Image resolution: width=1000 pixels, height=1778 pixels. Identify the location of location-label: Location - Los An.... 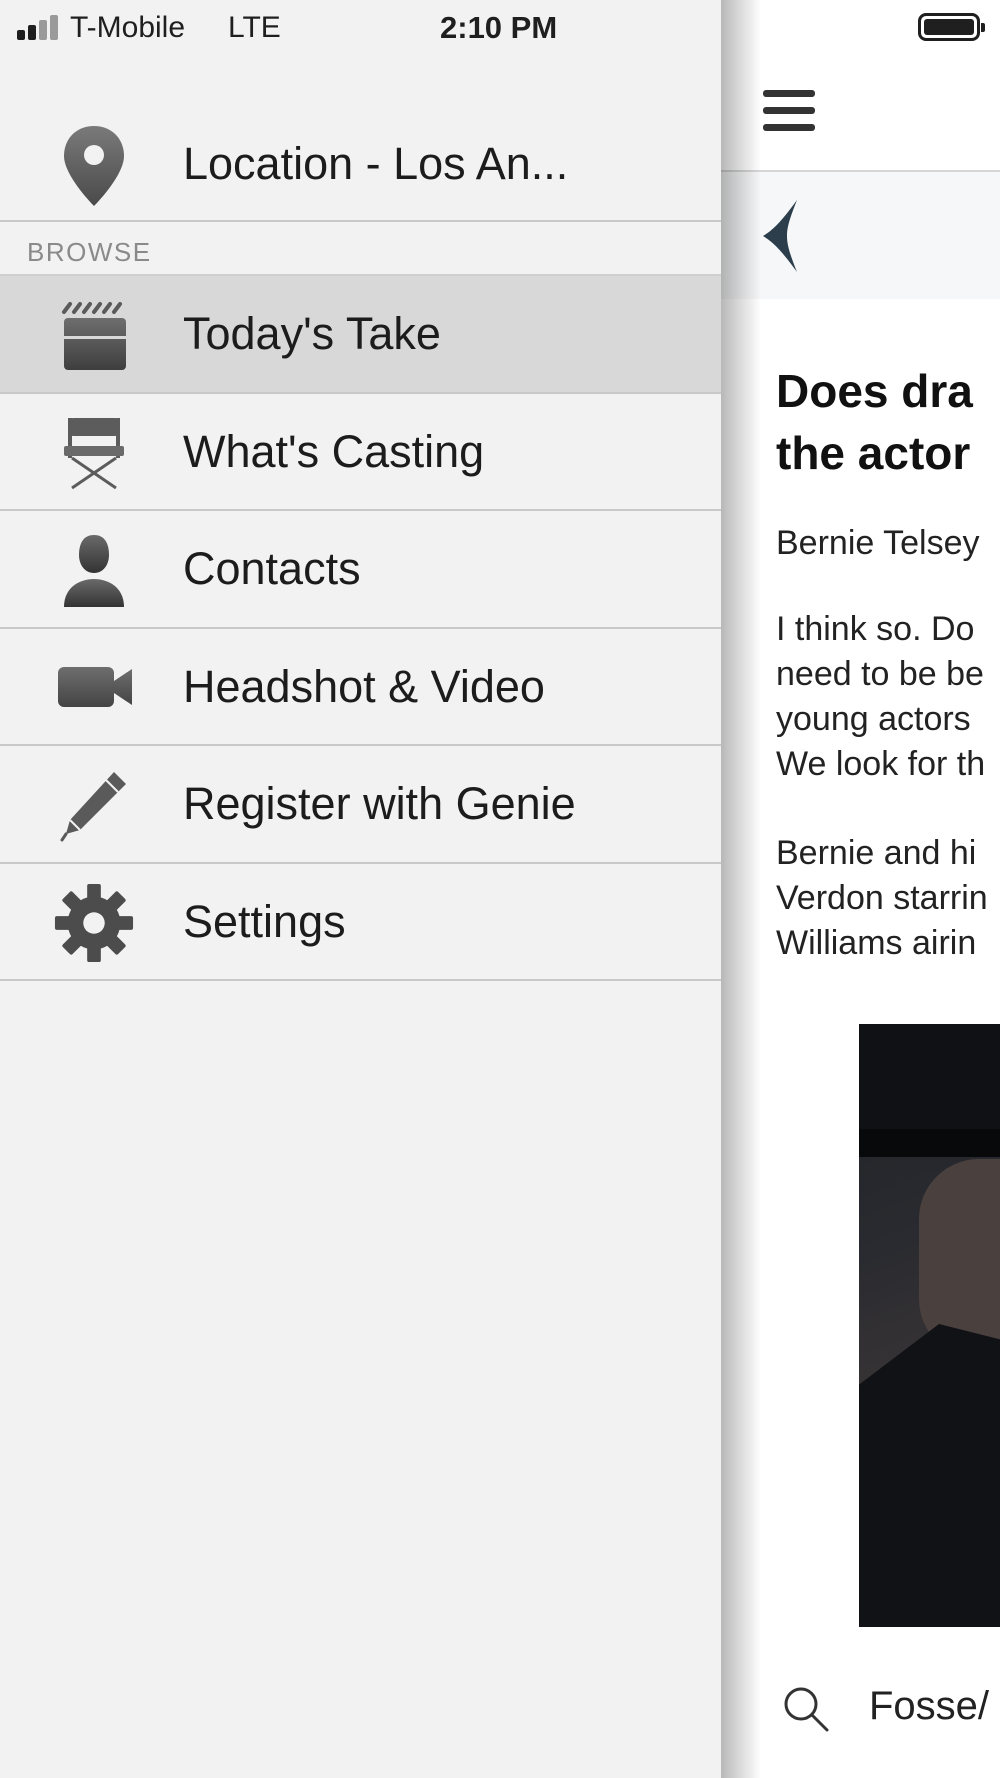
(376, 163).